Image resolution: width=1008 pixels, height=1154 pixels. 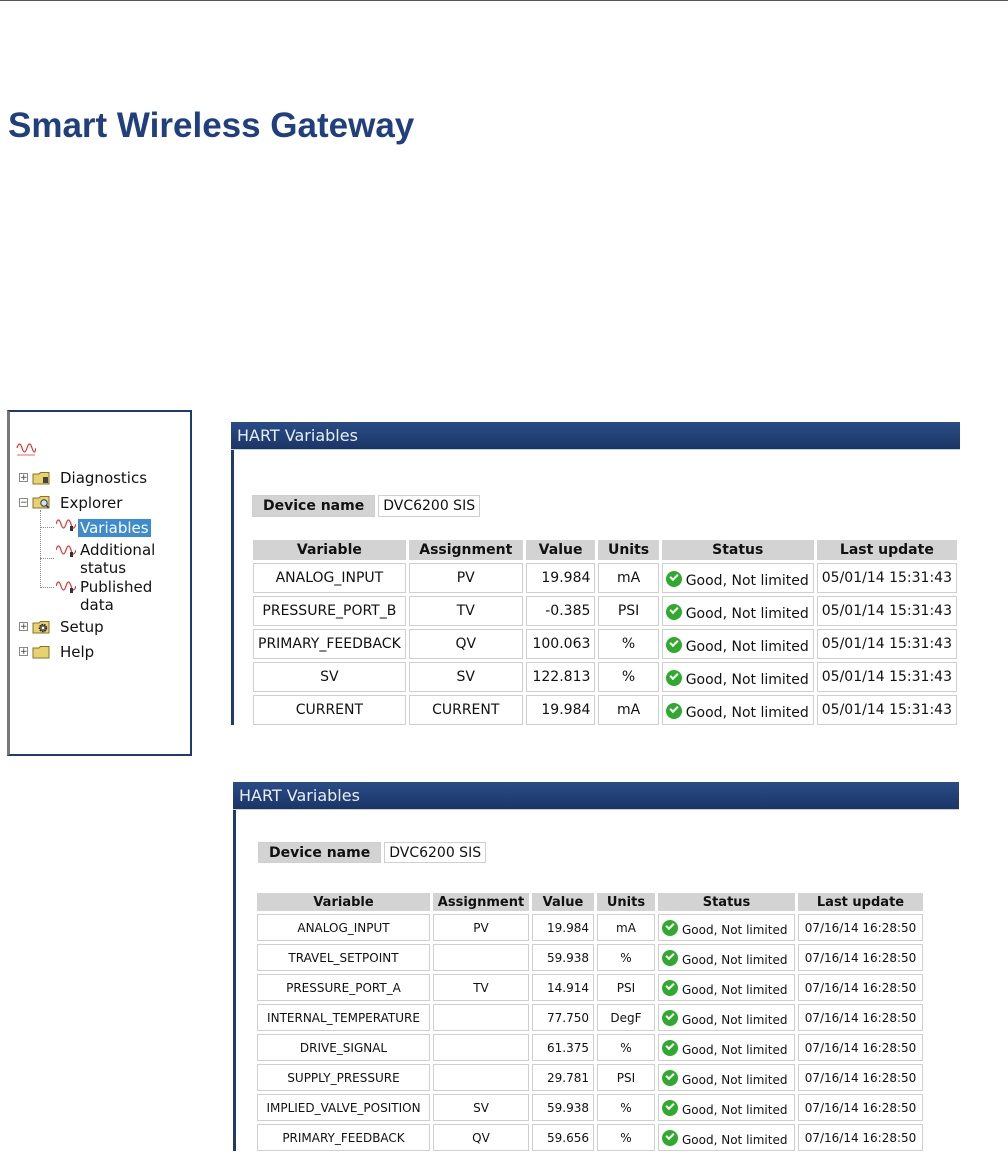 I want to click on device-name-row: Device name DVC6200 SIS, so click(x=372, y=852).